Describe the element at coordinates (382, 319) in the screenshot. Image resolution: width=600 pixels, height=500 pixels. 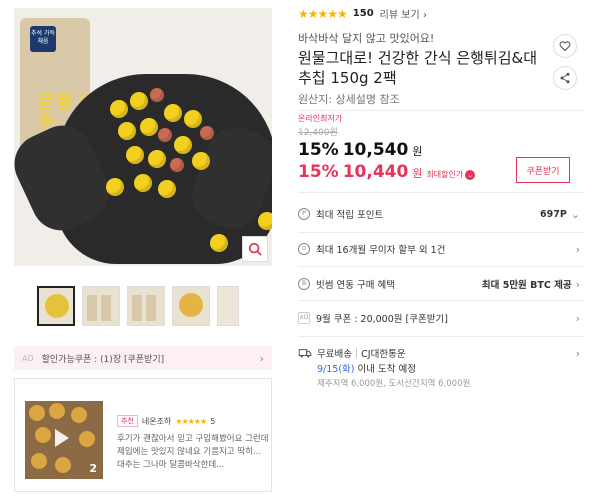
I see `info-label: 9월 쿠폰 : 20,000원 [쿠폰받기]` at that location.